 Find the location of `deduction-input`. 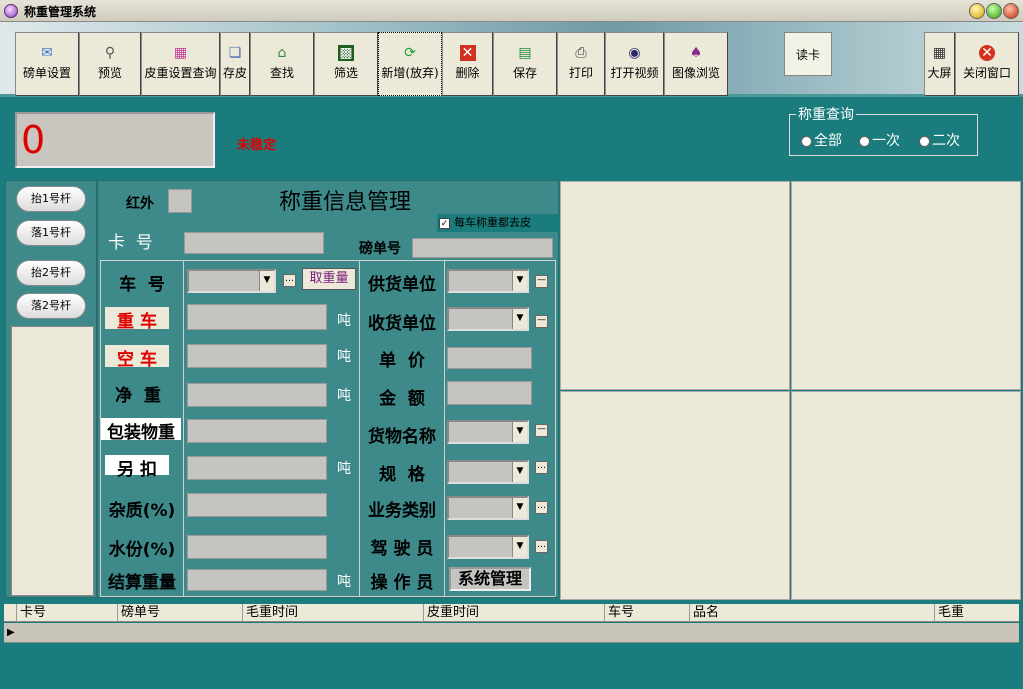

deduction-input is located at coordinates (257, 468).